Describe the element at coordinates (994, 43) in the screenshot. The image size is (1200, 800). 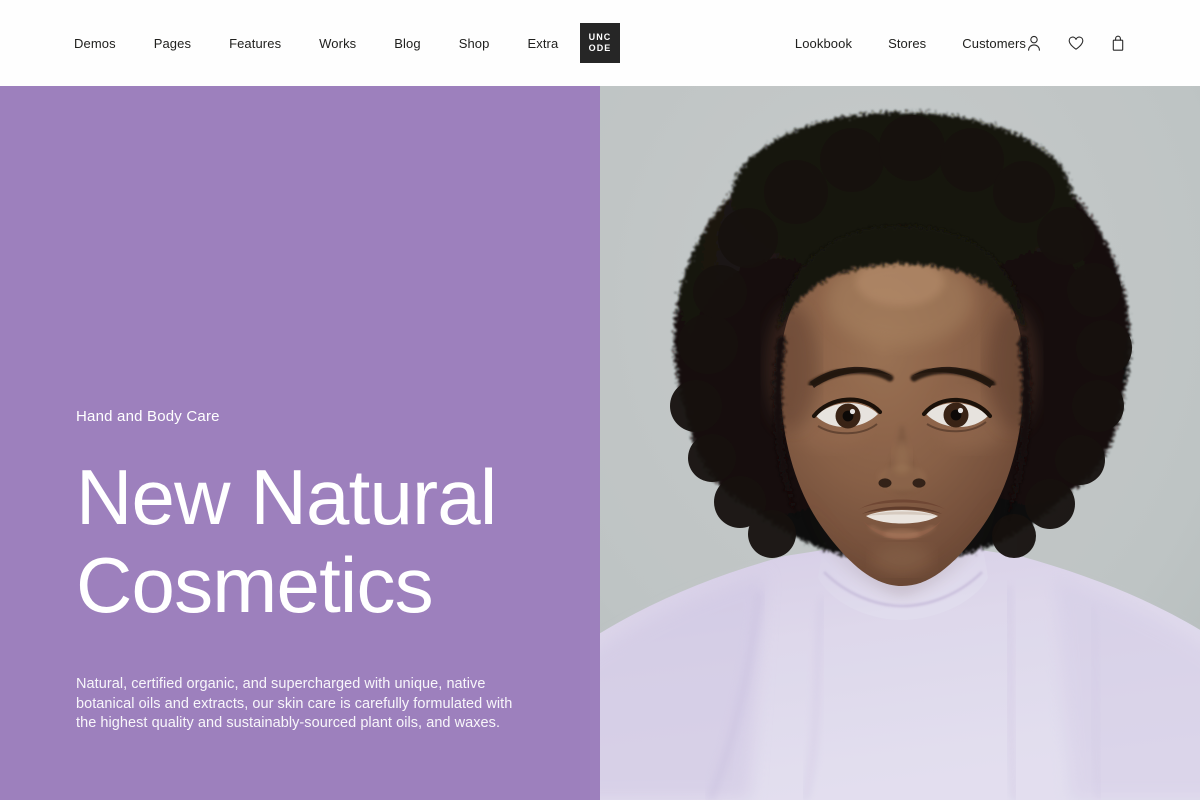
I see `nav-item-customers: Customers` at that location.